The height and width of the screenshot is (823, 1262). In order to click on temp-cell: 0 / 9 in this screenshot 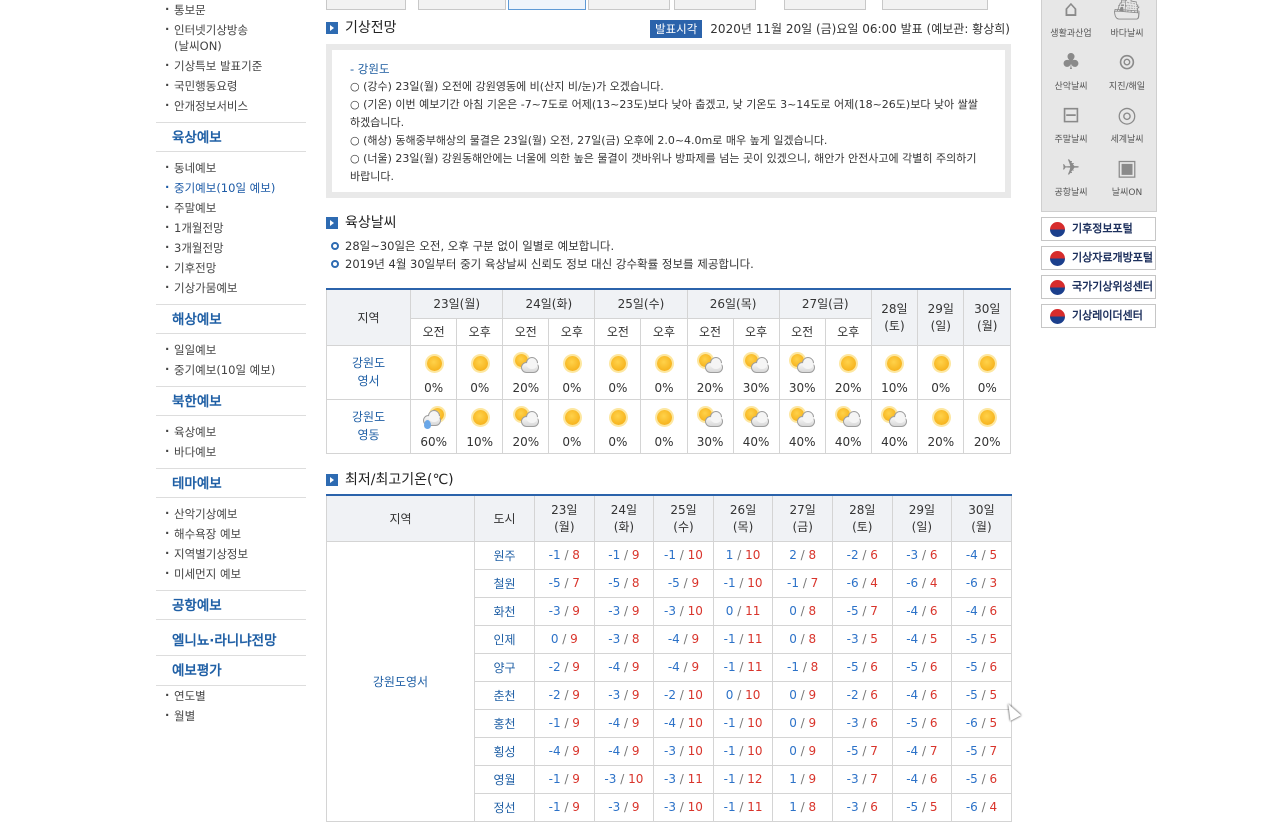, I will do `click(802, 723)`.